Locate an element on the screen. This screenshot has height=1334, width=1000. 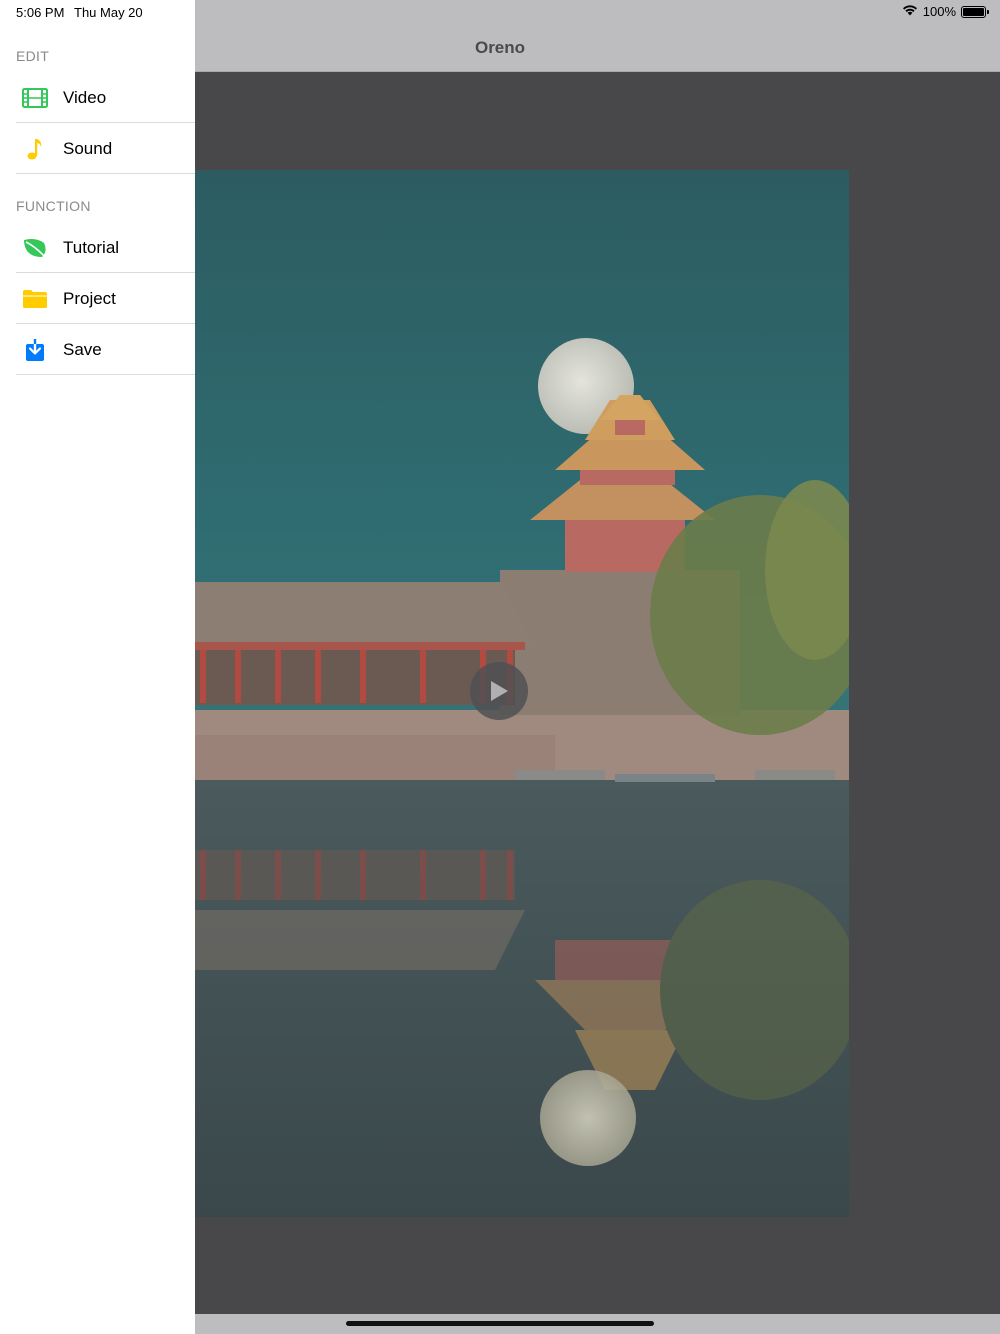
play-button is located at coordinates (499, 691).